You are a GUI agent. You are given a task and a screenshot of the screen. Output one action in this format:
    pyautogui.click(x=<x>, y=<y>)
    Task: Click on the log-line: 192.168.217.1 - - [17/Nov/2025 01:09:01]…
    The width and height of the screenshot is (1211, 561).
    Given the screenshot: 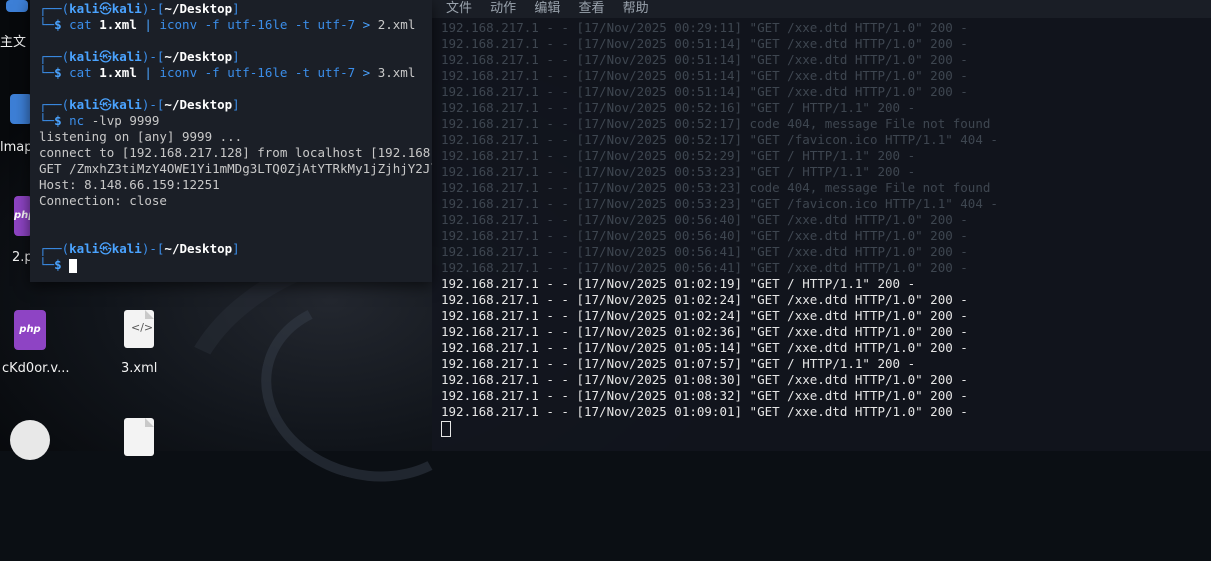 What is the action you would take?
    pyautogui.click(x=704, y=411)
    